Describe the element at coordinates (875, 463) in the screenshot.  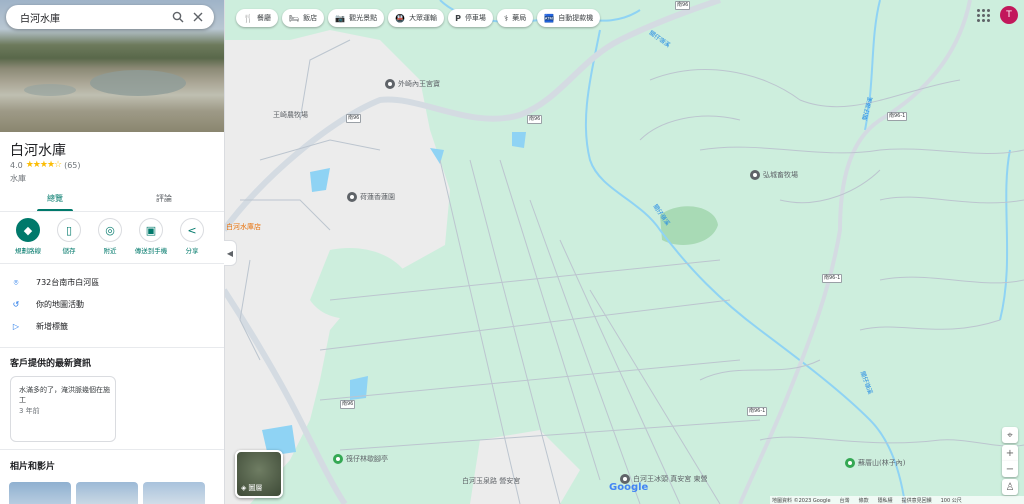
I see `poi-mountain: 蘇厝山(林子內)` at that location.